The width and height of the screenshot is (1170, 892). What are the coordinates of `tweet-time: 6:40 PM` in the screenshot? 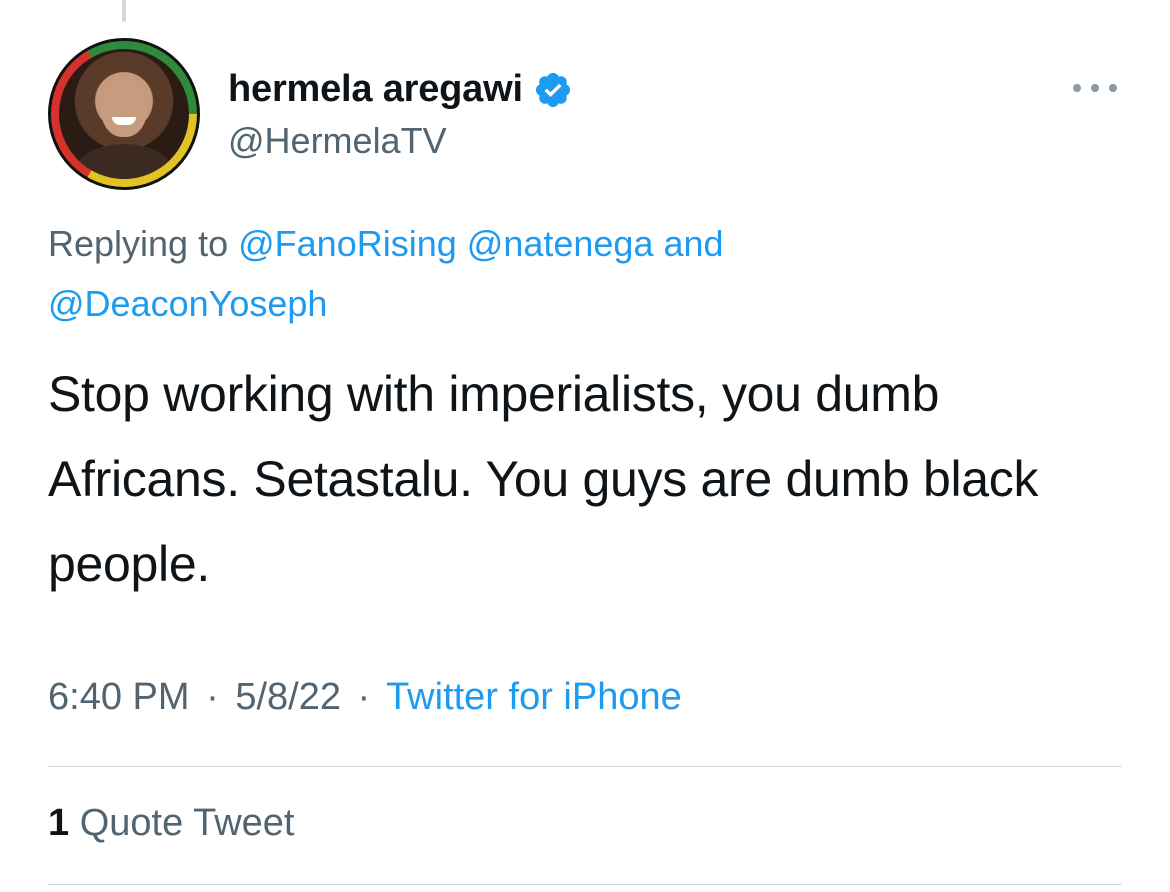 It's located at (119, 697).